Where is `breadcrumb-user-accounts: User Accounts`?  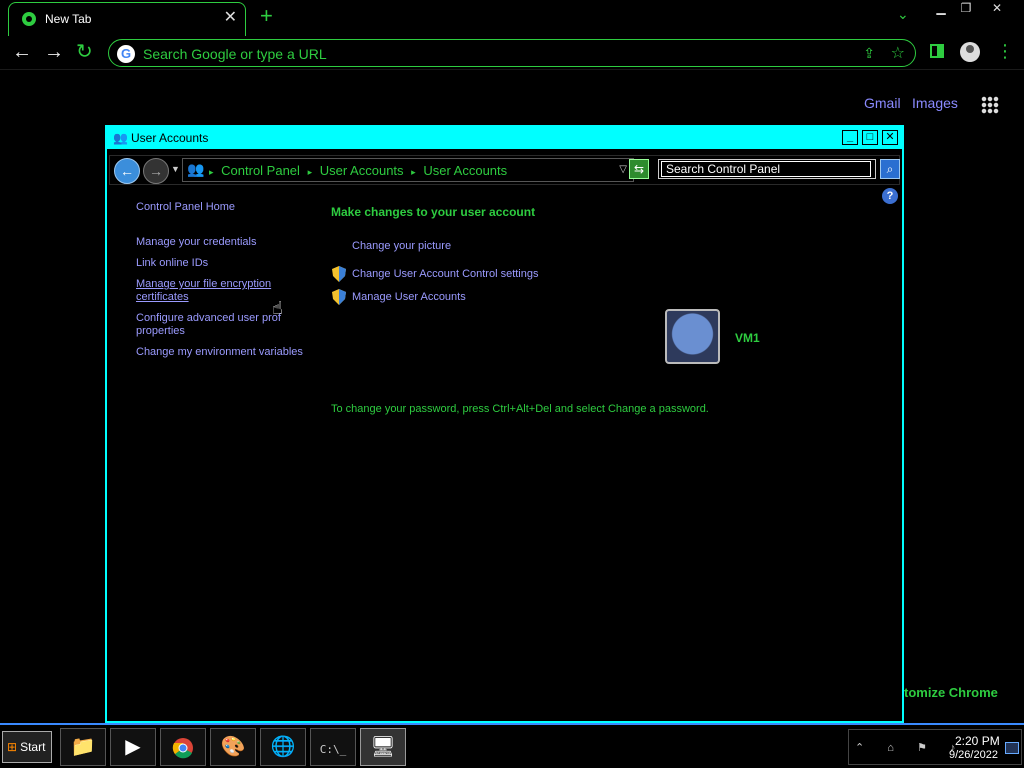
breadcrumb-user-accounts: User Accounts is located at coordinates (362, 170).